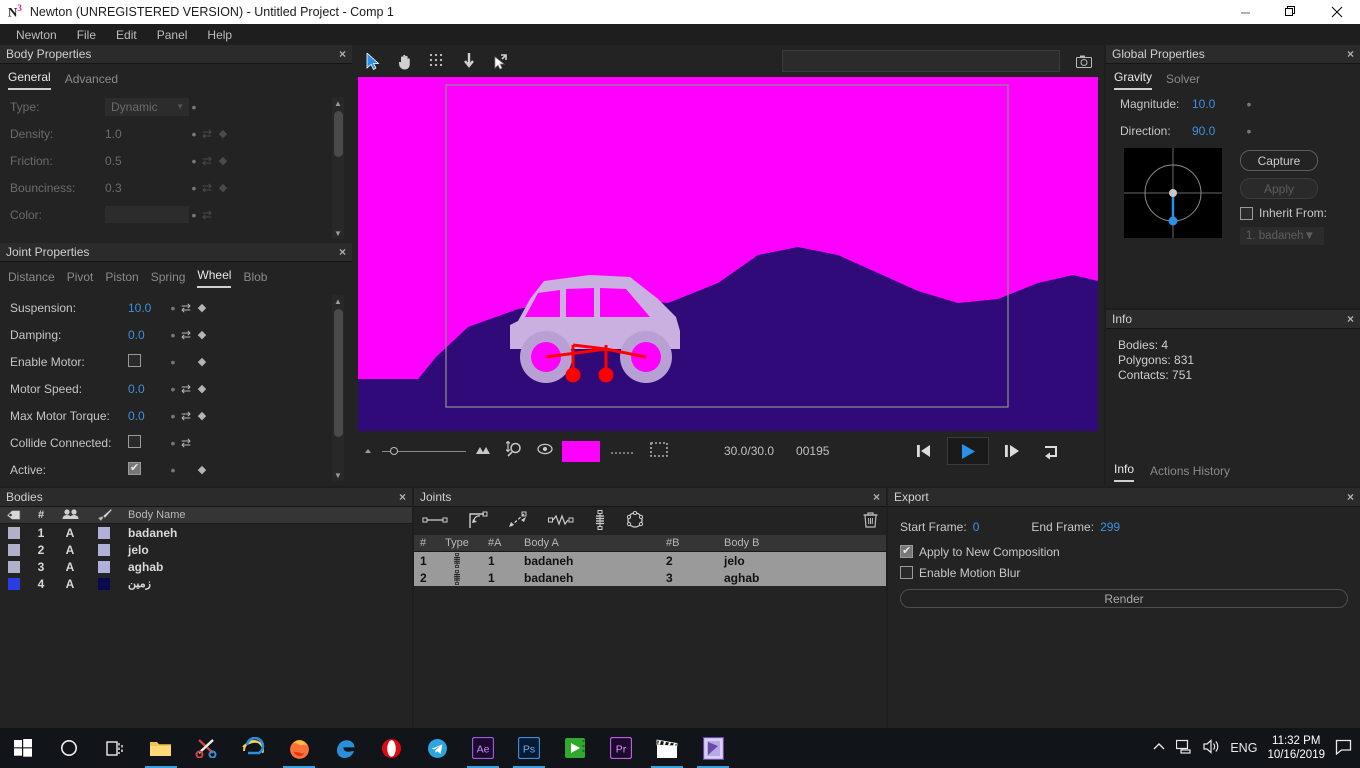  Describe the element at coordinates (267, 533) in the screenshot. I see `row-body-name: badaneh` at that location.